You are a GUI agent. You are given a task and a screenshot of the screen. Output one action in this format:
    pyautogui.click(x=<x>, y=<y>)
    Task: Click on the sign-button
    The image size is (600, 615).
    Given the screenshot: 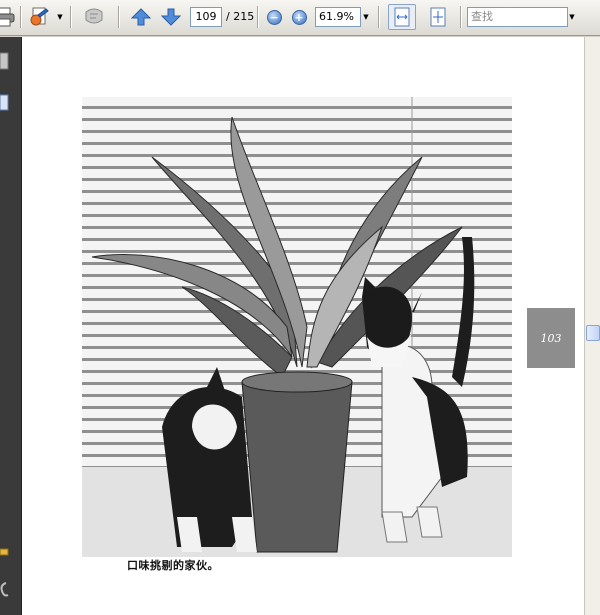 What is the action you would take?
    pyautogui.click(x=40, y=17)
    